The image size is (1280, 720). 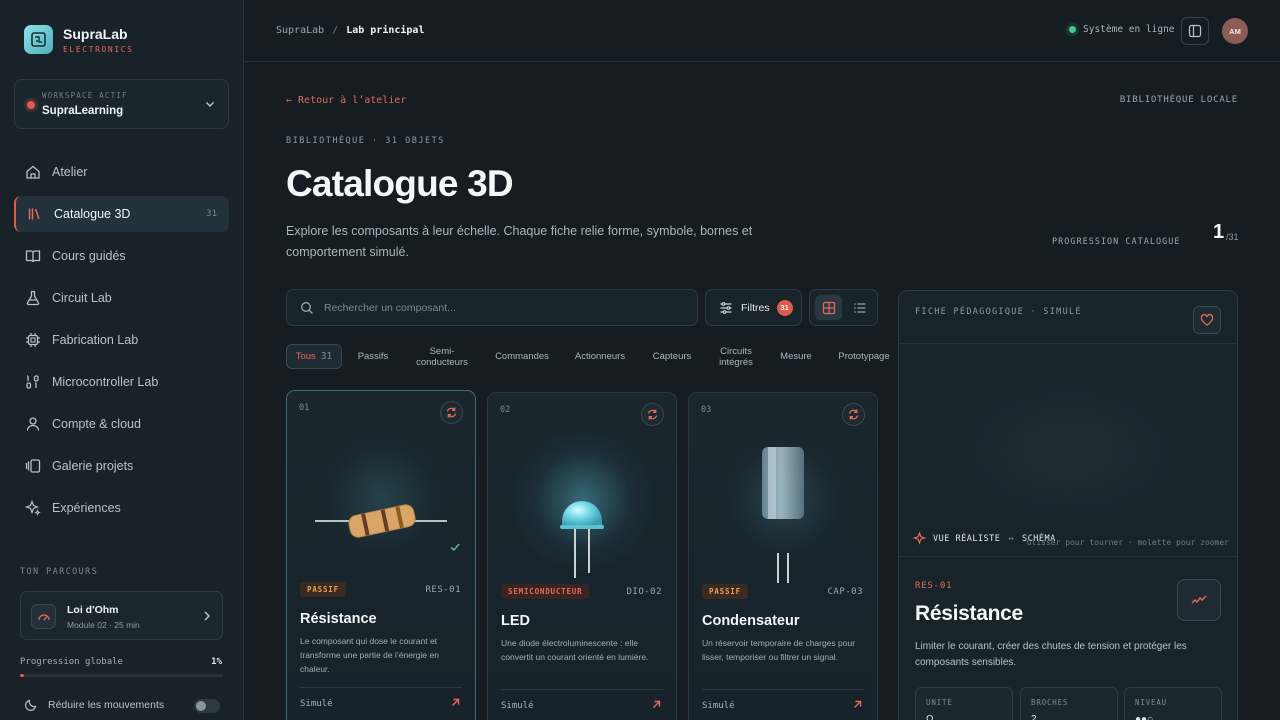 I want to click on sidebar-item-compte-cloud: Compte & cloud, so click(x=121, y=424).